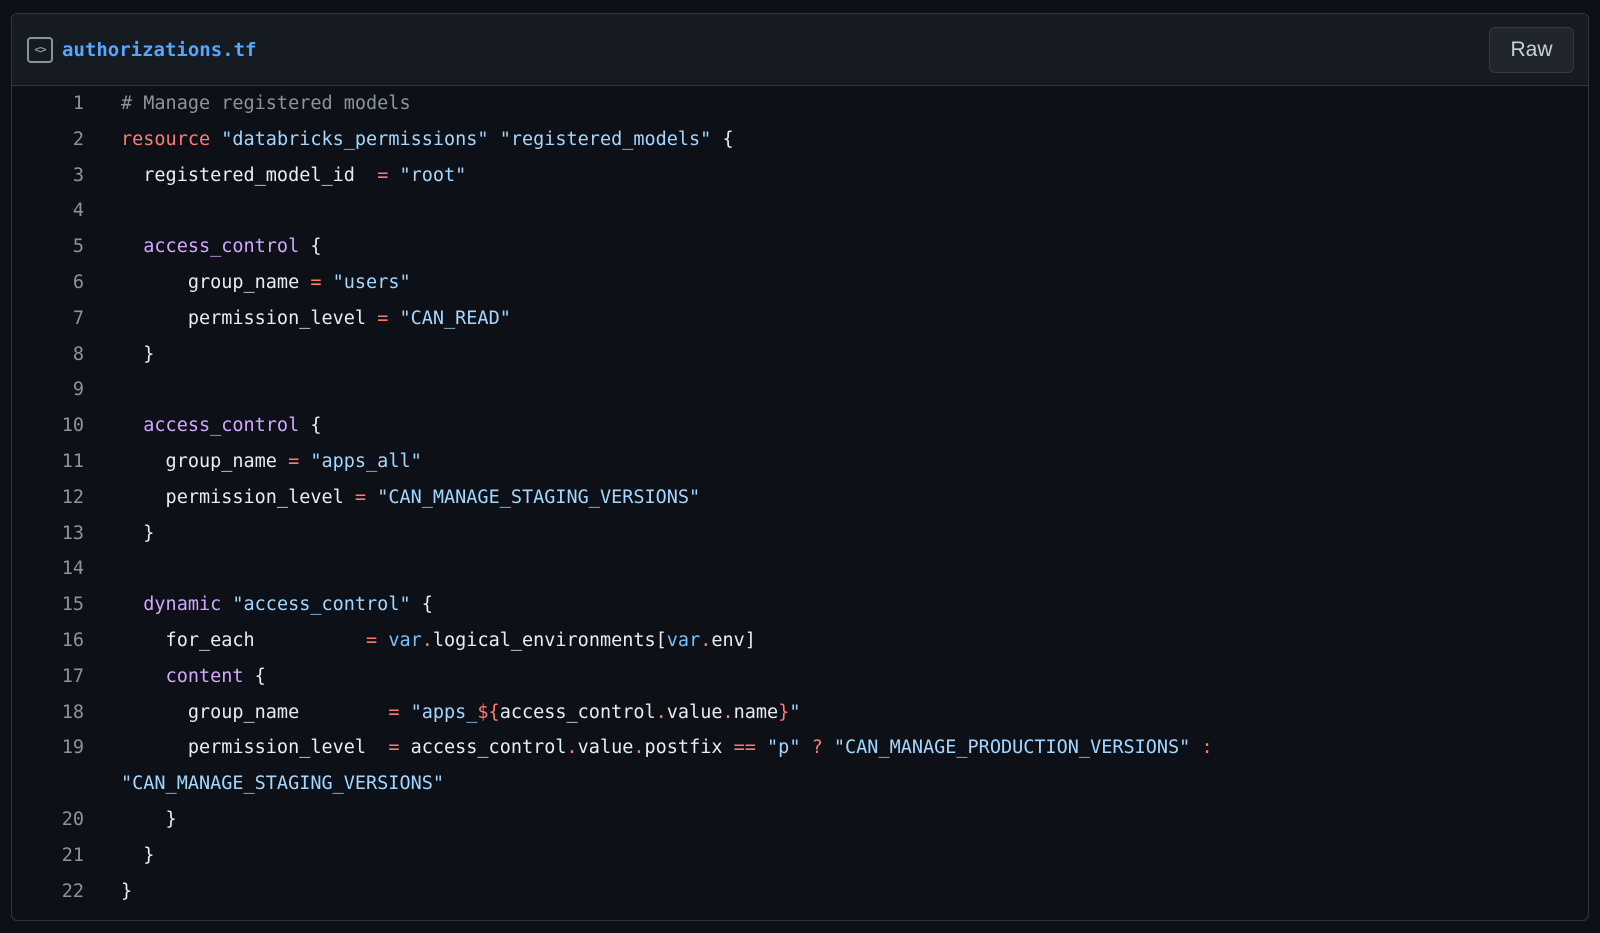  What do you see at coordinates (48, 283) in the screenshot?
I see `line-number: 6` at bounding box center [48, 283].